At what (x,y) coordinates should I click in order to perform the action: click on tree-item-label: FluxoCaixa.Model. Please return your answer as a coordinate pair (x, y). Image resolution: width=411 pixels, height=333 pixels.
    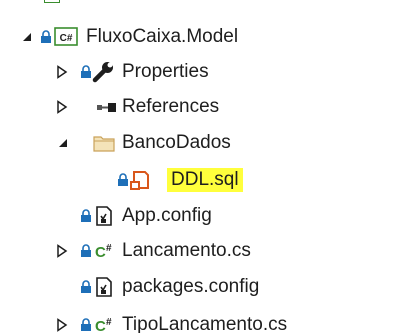
    Looking at the image, I should click on (162, 36).